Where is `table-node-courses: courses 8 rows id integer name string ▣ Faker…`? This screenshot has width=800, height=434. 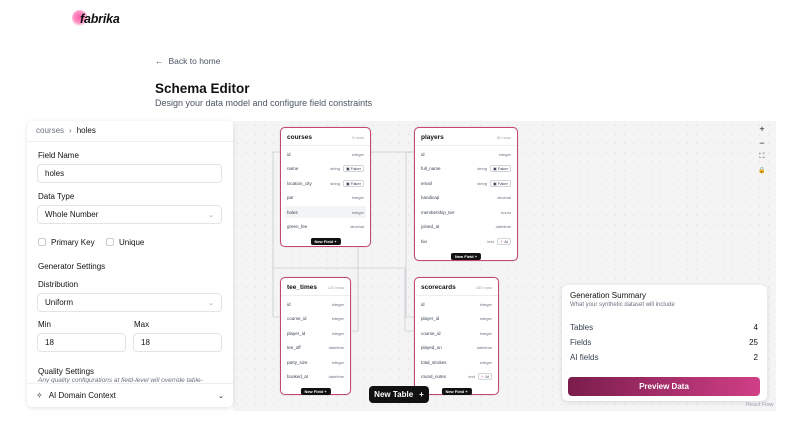 table-node-courses: courses 8 rows id integer name string ▣ Faker… is located at coordinates (325, 187).